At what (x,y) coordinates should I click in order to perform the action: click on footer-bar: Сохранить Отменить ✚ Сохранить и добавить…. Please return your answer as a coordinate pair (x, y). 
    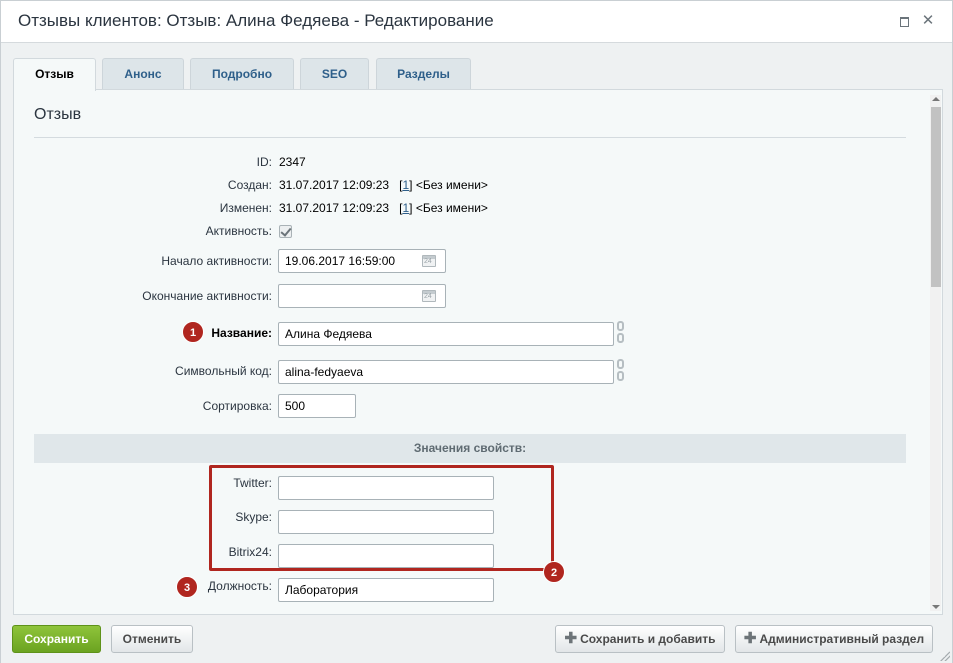
    Looking at the image, I should click on (476, 639).